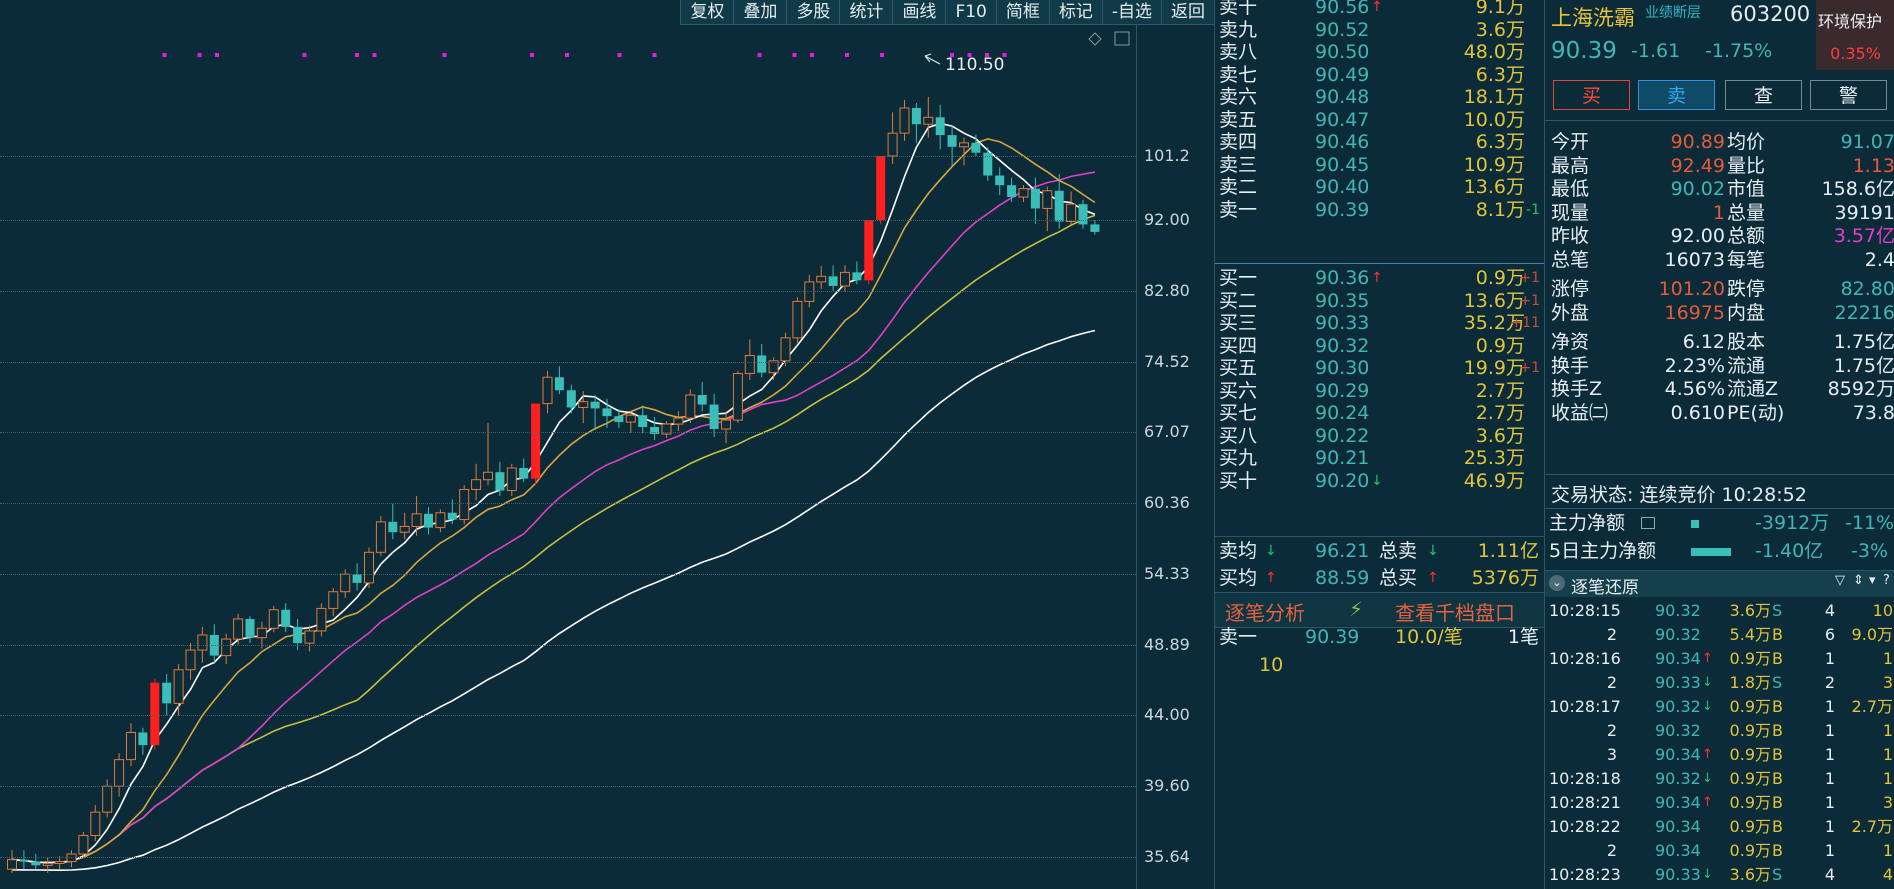 Image resolution: width=1894 pixels, height=889 pixels. Describe the element at coordinates (1557, 583) in the screenshot. I see `collapse-icon: ⌄` at that location.